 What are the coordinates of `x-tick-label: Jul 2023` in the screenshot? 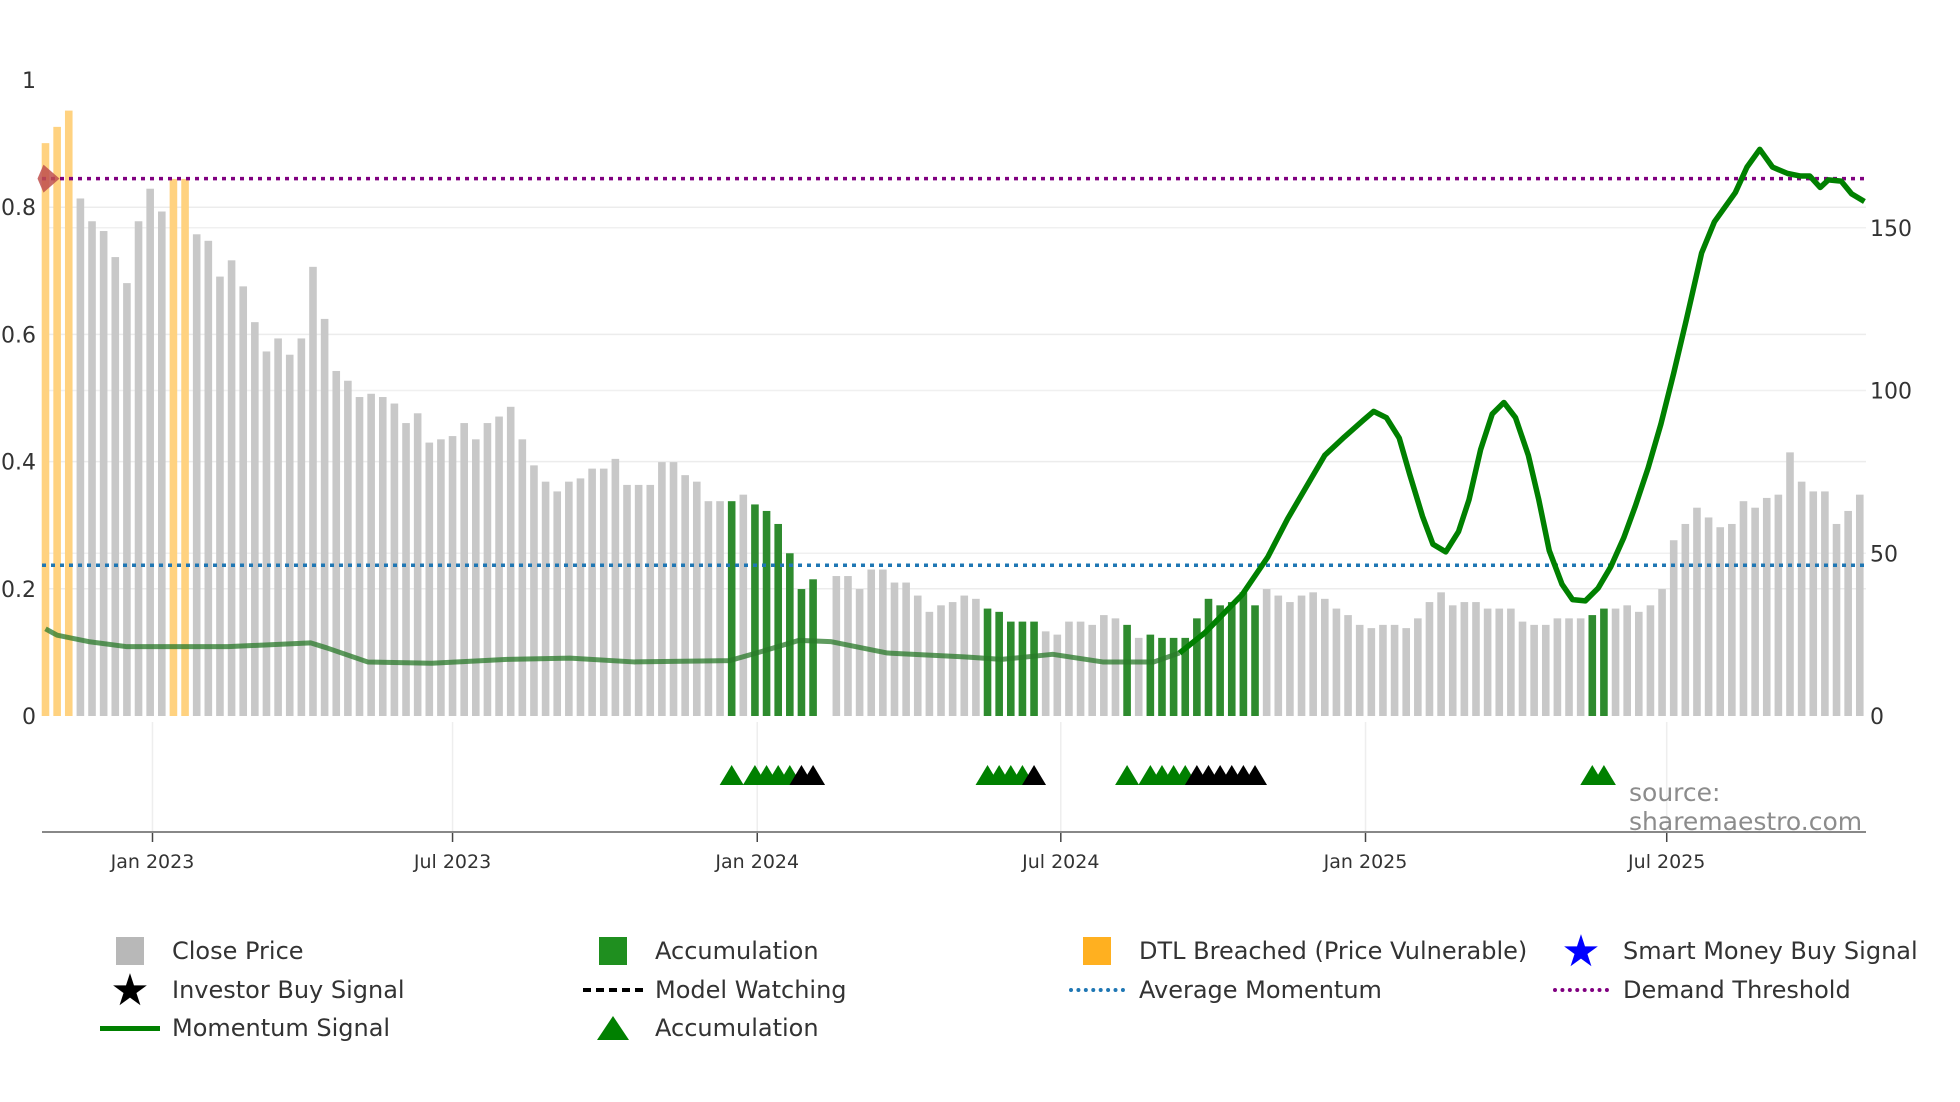 It's located at (452, 862).